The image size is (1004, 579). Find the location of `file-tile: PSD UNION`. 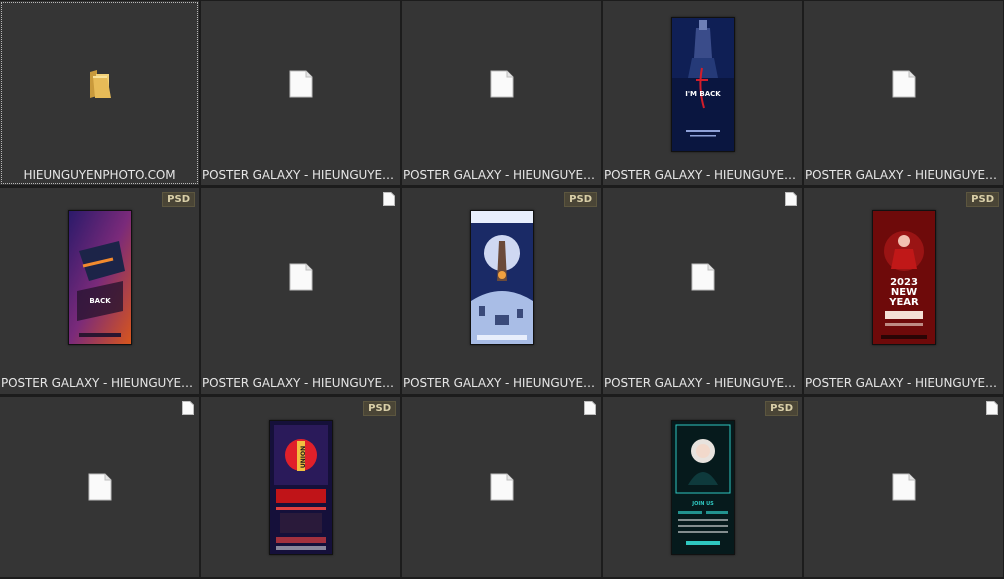

file-tile: PSD UNION is located at coordinates (300, 487).